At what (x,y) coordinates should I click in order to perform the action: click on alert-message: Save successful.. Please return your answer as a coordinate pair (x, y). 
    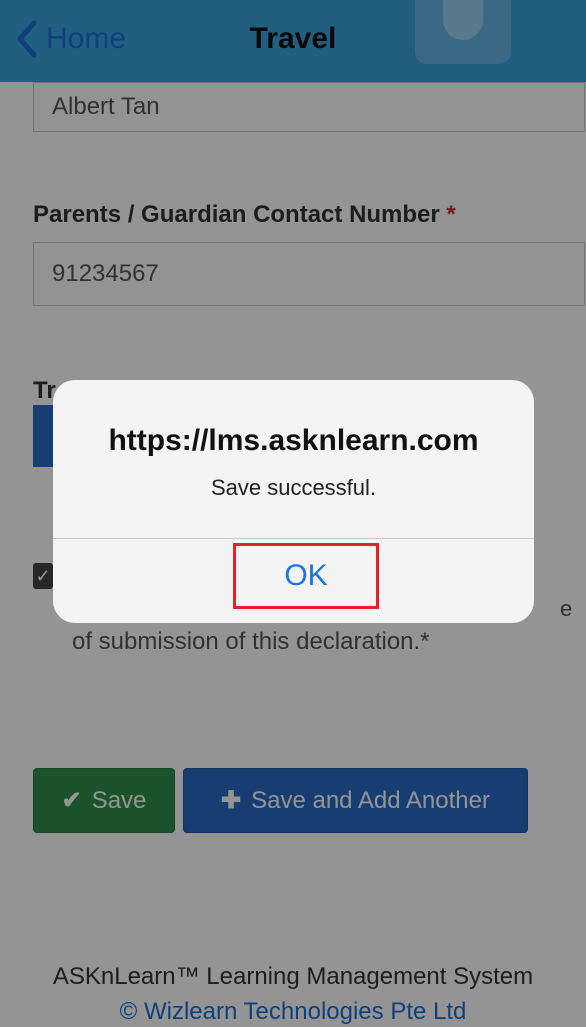
    Looking at the image, I should click on (293, 487).